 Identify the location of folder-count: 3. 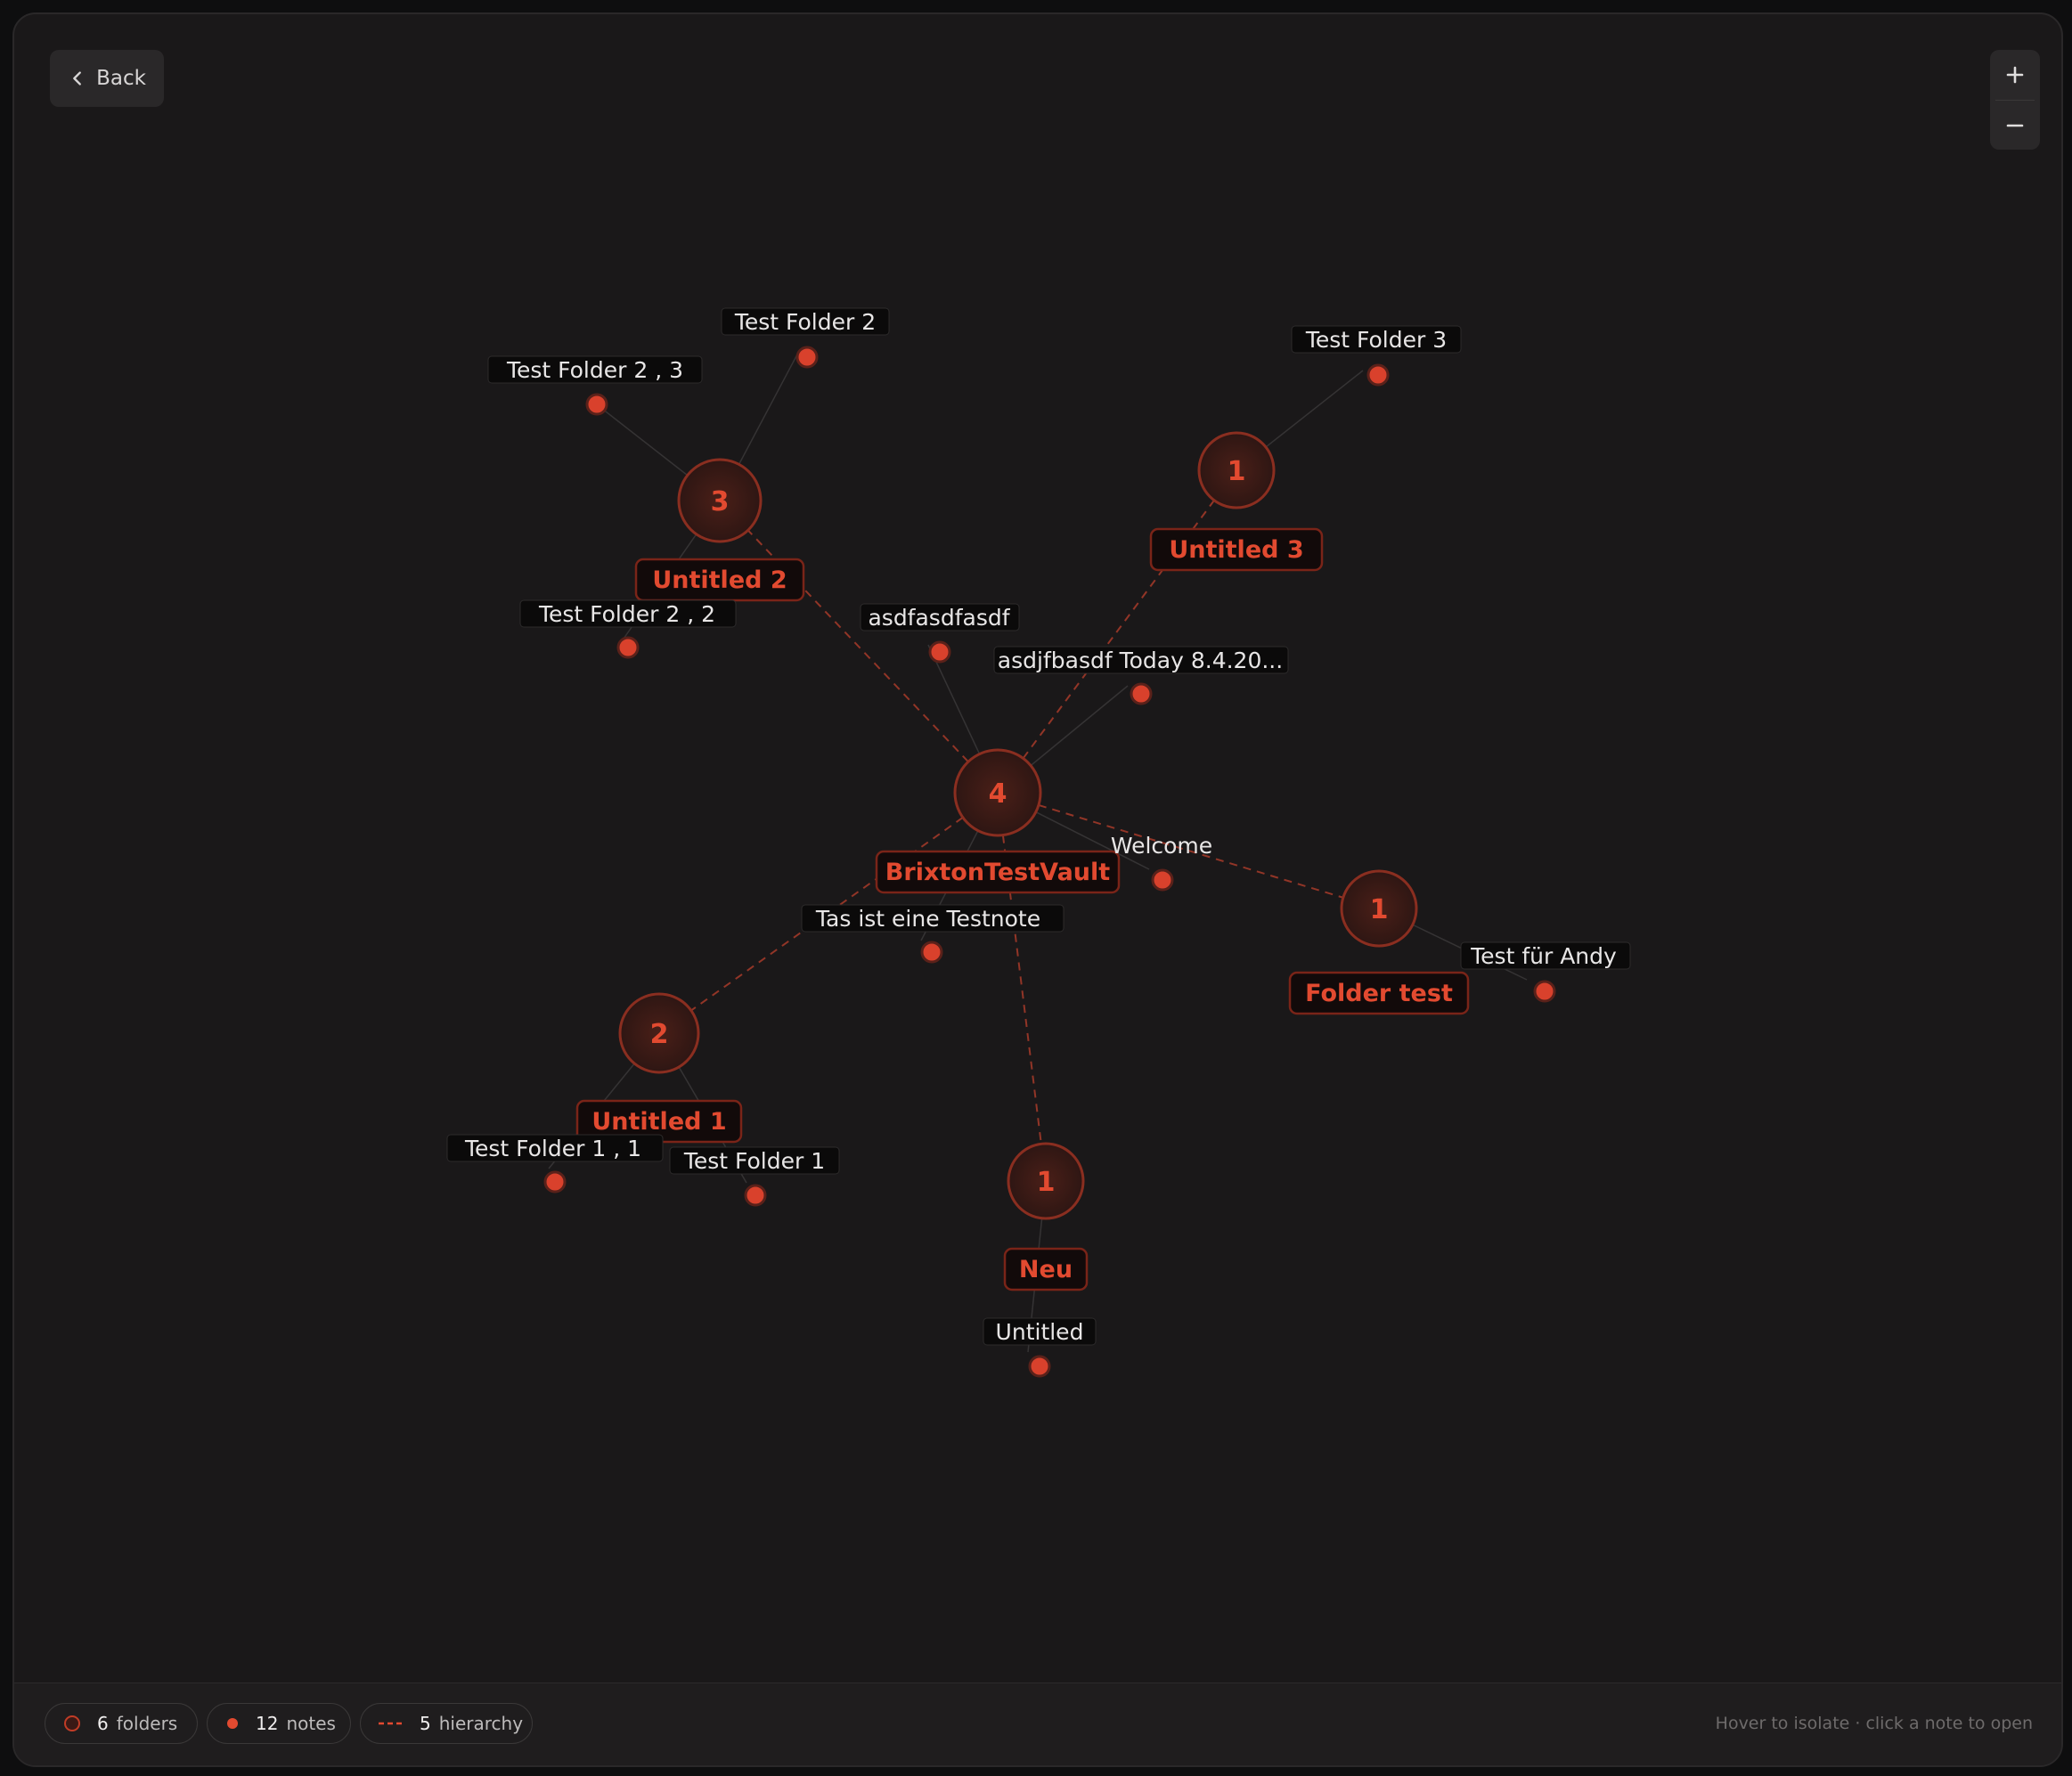
(720, 501).